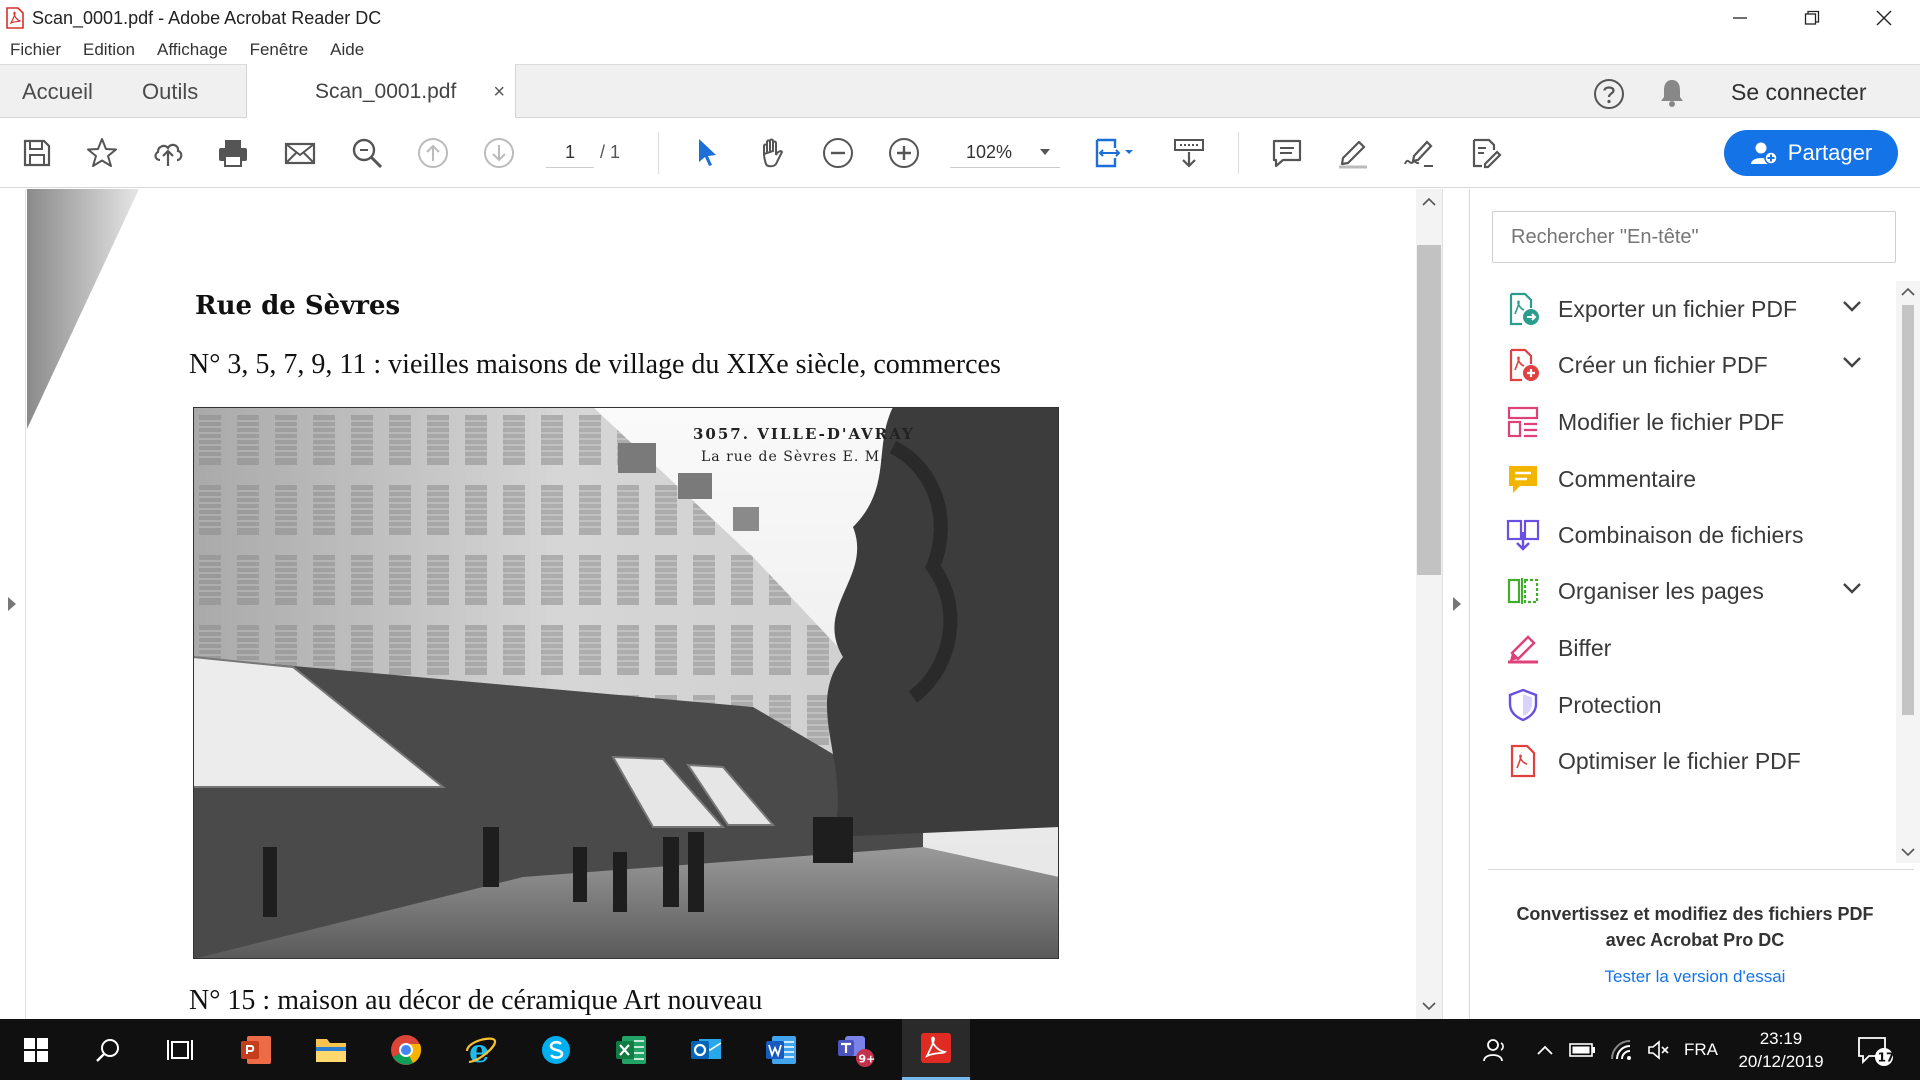  Describe the element at coordinates (1583, 1049) in the screenshot. I see `battery-status` at that location.